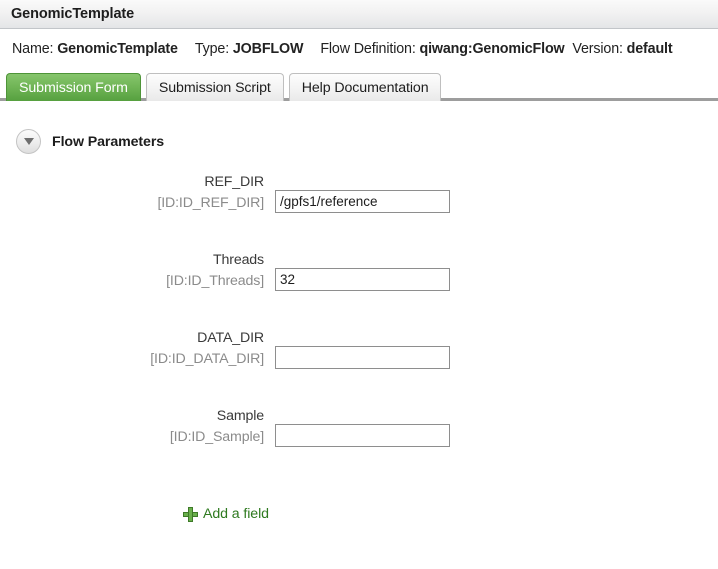  I want to click on field-name-data-dir: DATA_DIR, so click(230, 338).